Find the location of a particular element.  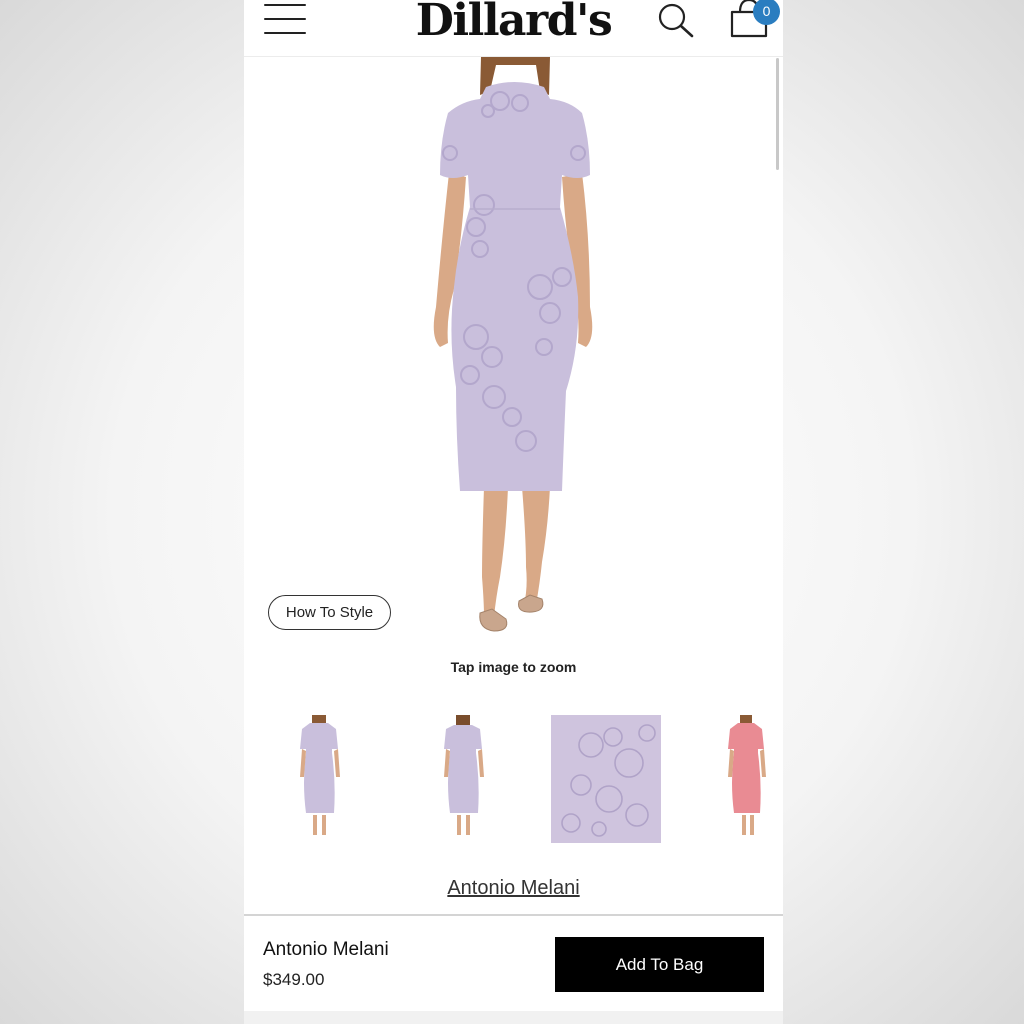

add-to-bag-button: Add To Bag is located at coordinates (659, 964).